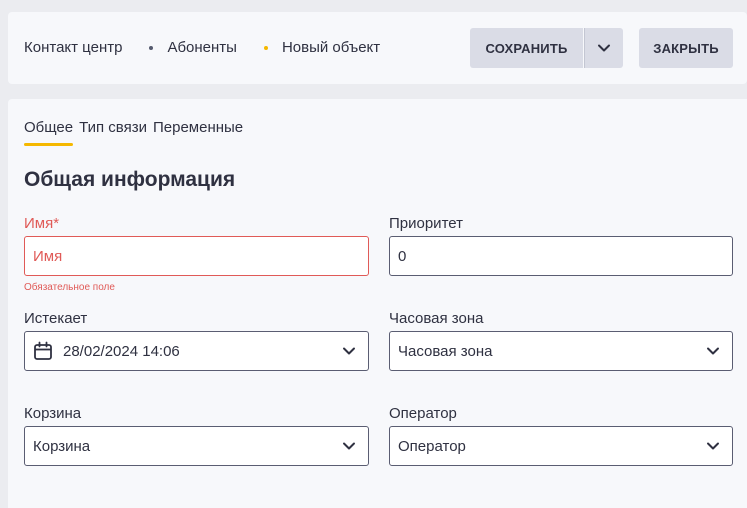  I want to click on name-label: Имя*, so click(42, 223).